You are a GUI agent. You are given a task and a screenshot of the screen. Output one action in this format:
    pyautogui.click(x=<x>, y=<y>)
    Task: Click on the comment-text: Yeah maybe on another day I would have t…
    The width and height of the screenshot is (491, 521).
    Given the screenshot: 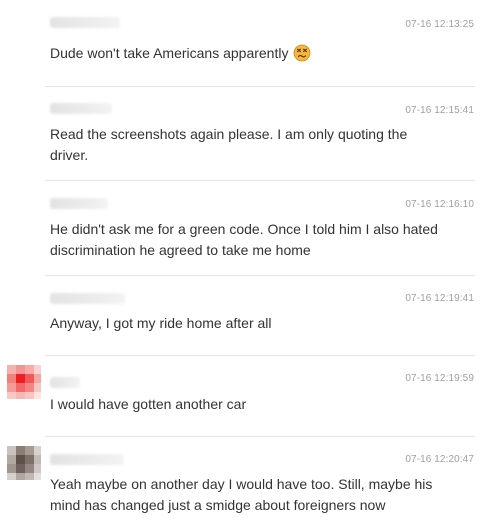 What is the action you would take?
    pyautogui.click(x=241, y=494)
    